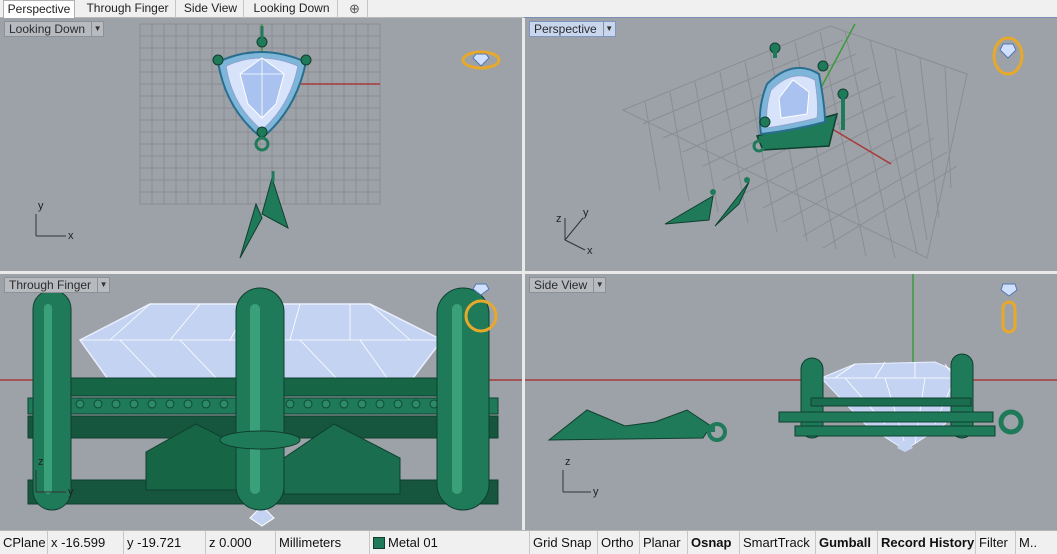 This screenshot has width=1057, height=554. I want to click on spikes-perspective, so click(707, 202).